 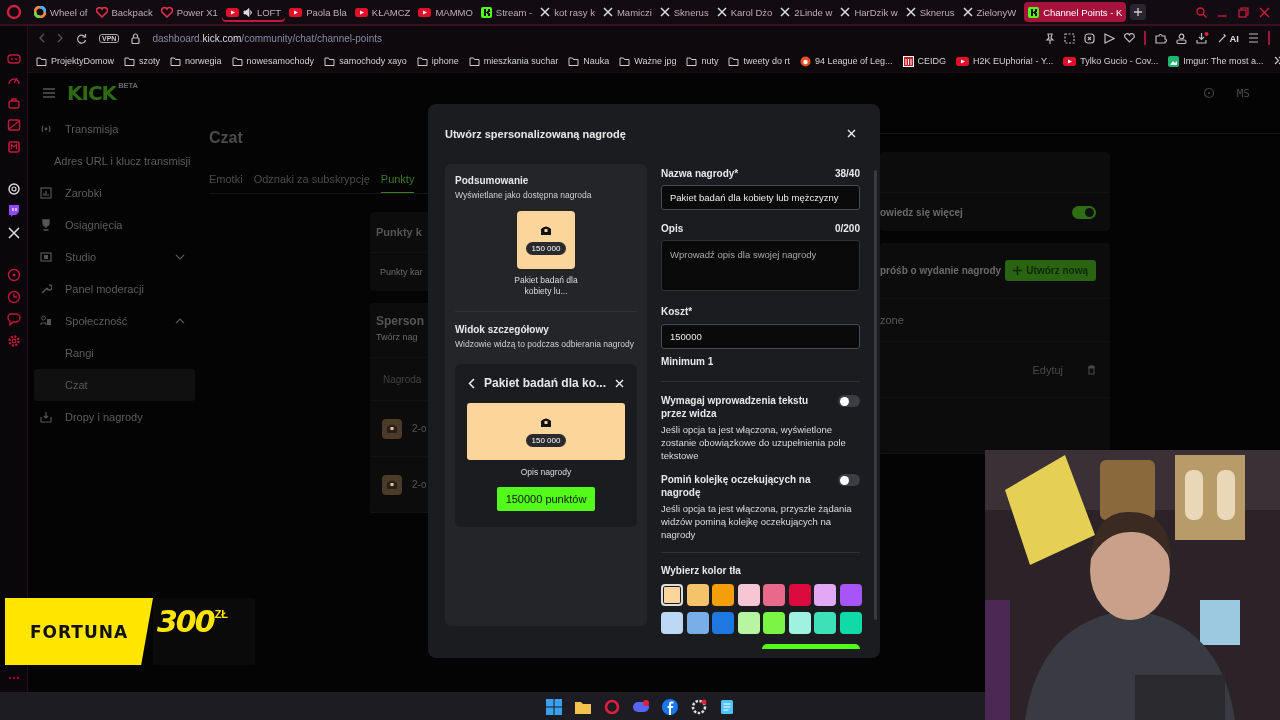 What do you see at coordinates (760, 265) in the screenshot?
I see `description-field: Wprowadź opis dla swojej nagrody` at bounding box center [760, 265].